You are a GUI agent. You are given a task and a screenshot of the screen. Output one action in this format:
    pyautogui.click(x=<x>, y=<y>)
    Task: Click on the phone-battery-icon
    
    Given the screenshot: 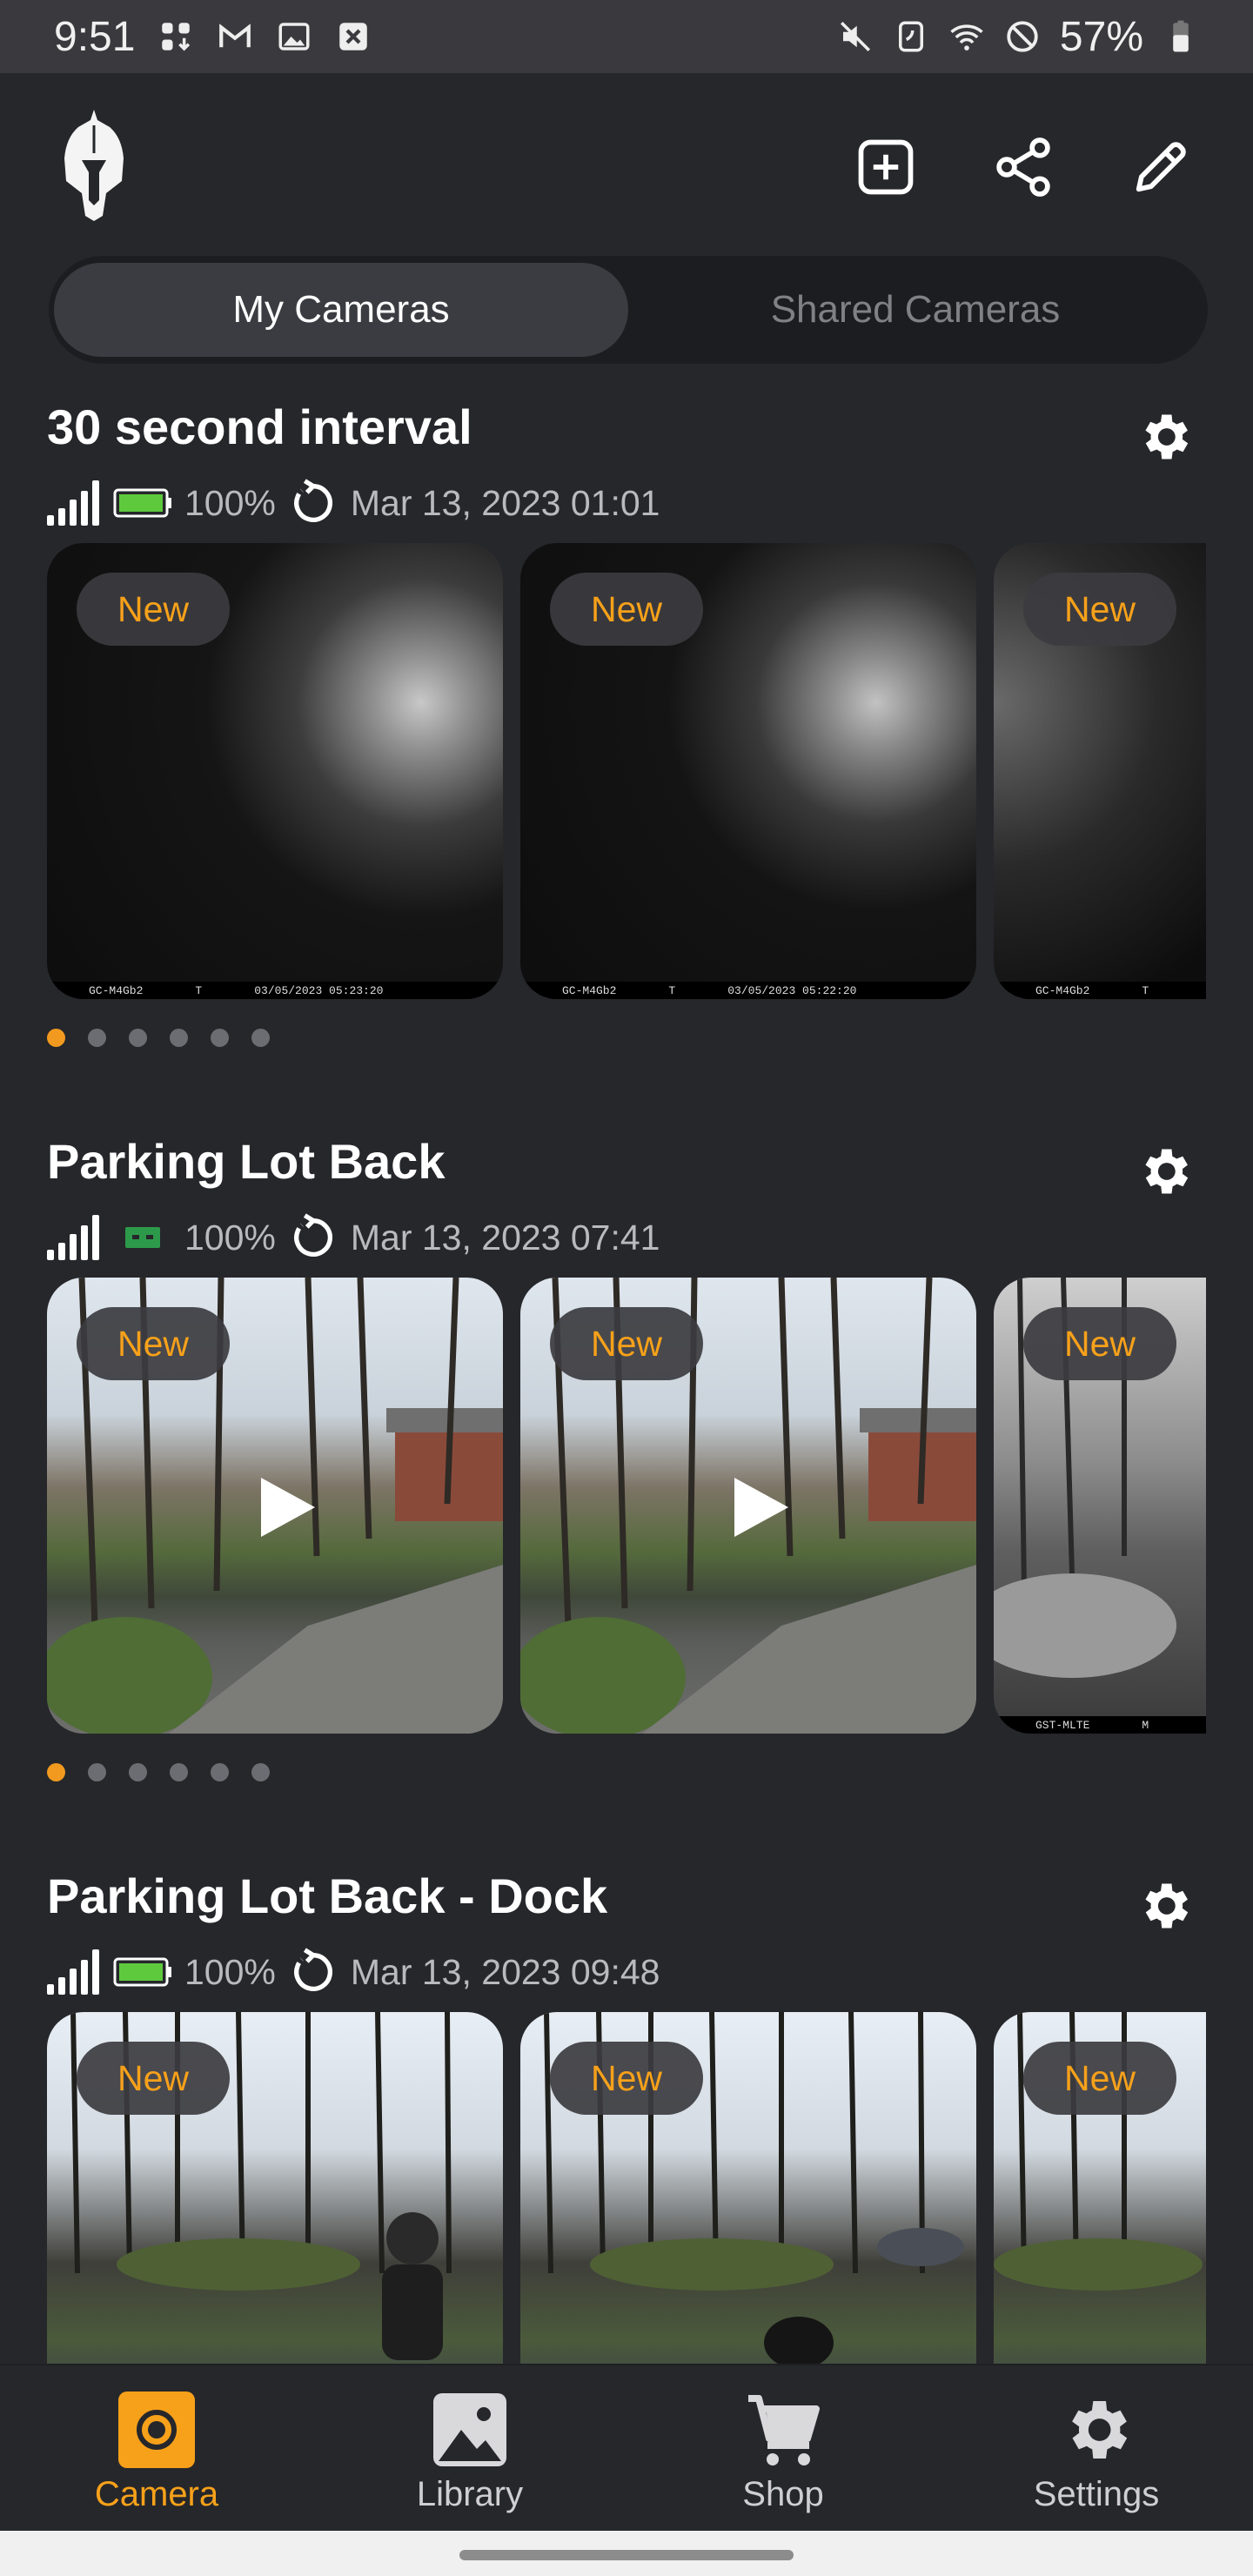 What is the action you would take?
    pyautogui.click(x=1181, y=37)
    